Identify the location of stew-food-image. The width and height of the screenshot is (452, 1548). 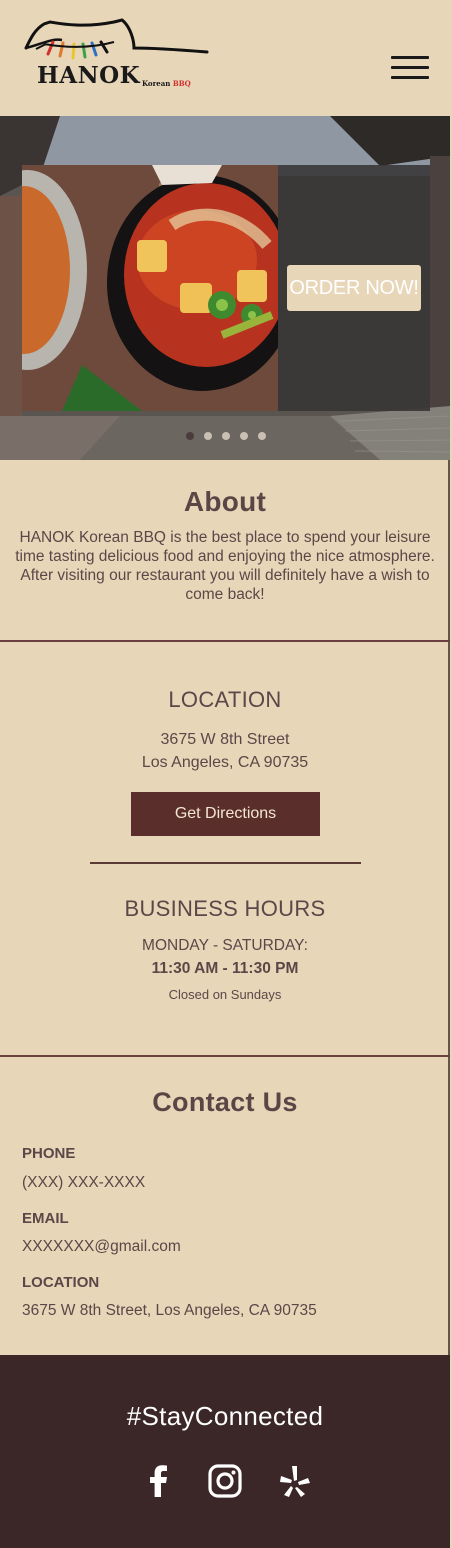
(150, 288).